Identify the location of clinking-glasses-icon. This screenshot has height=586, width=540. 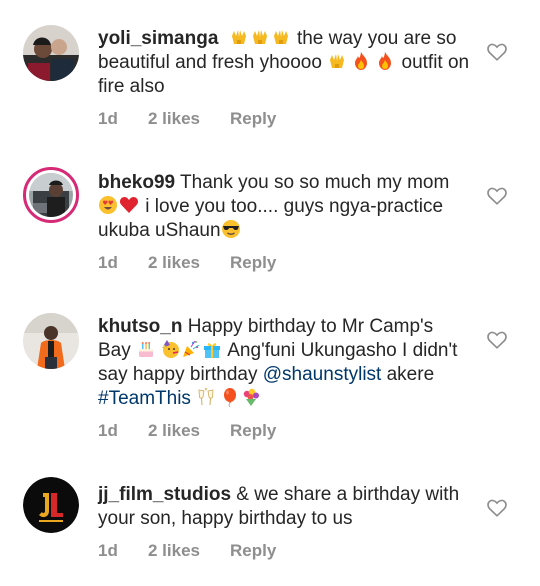
(206, 397).